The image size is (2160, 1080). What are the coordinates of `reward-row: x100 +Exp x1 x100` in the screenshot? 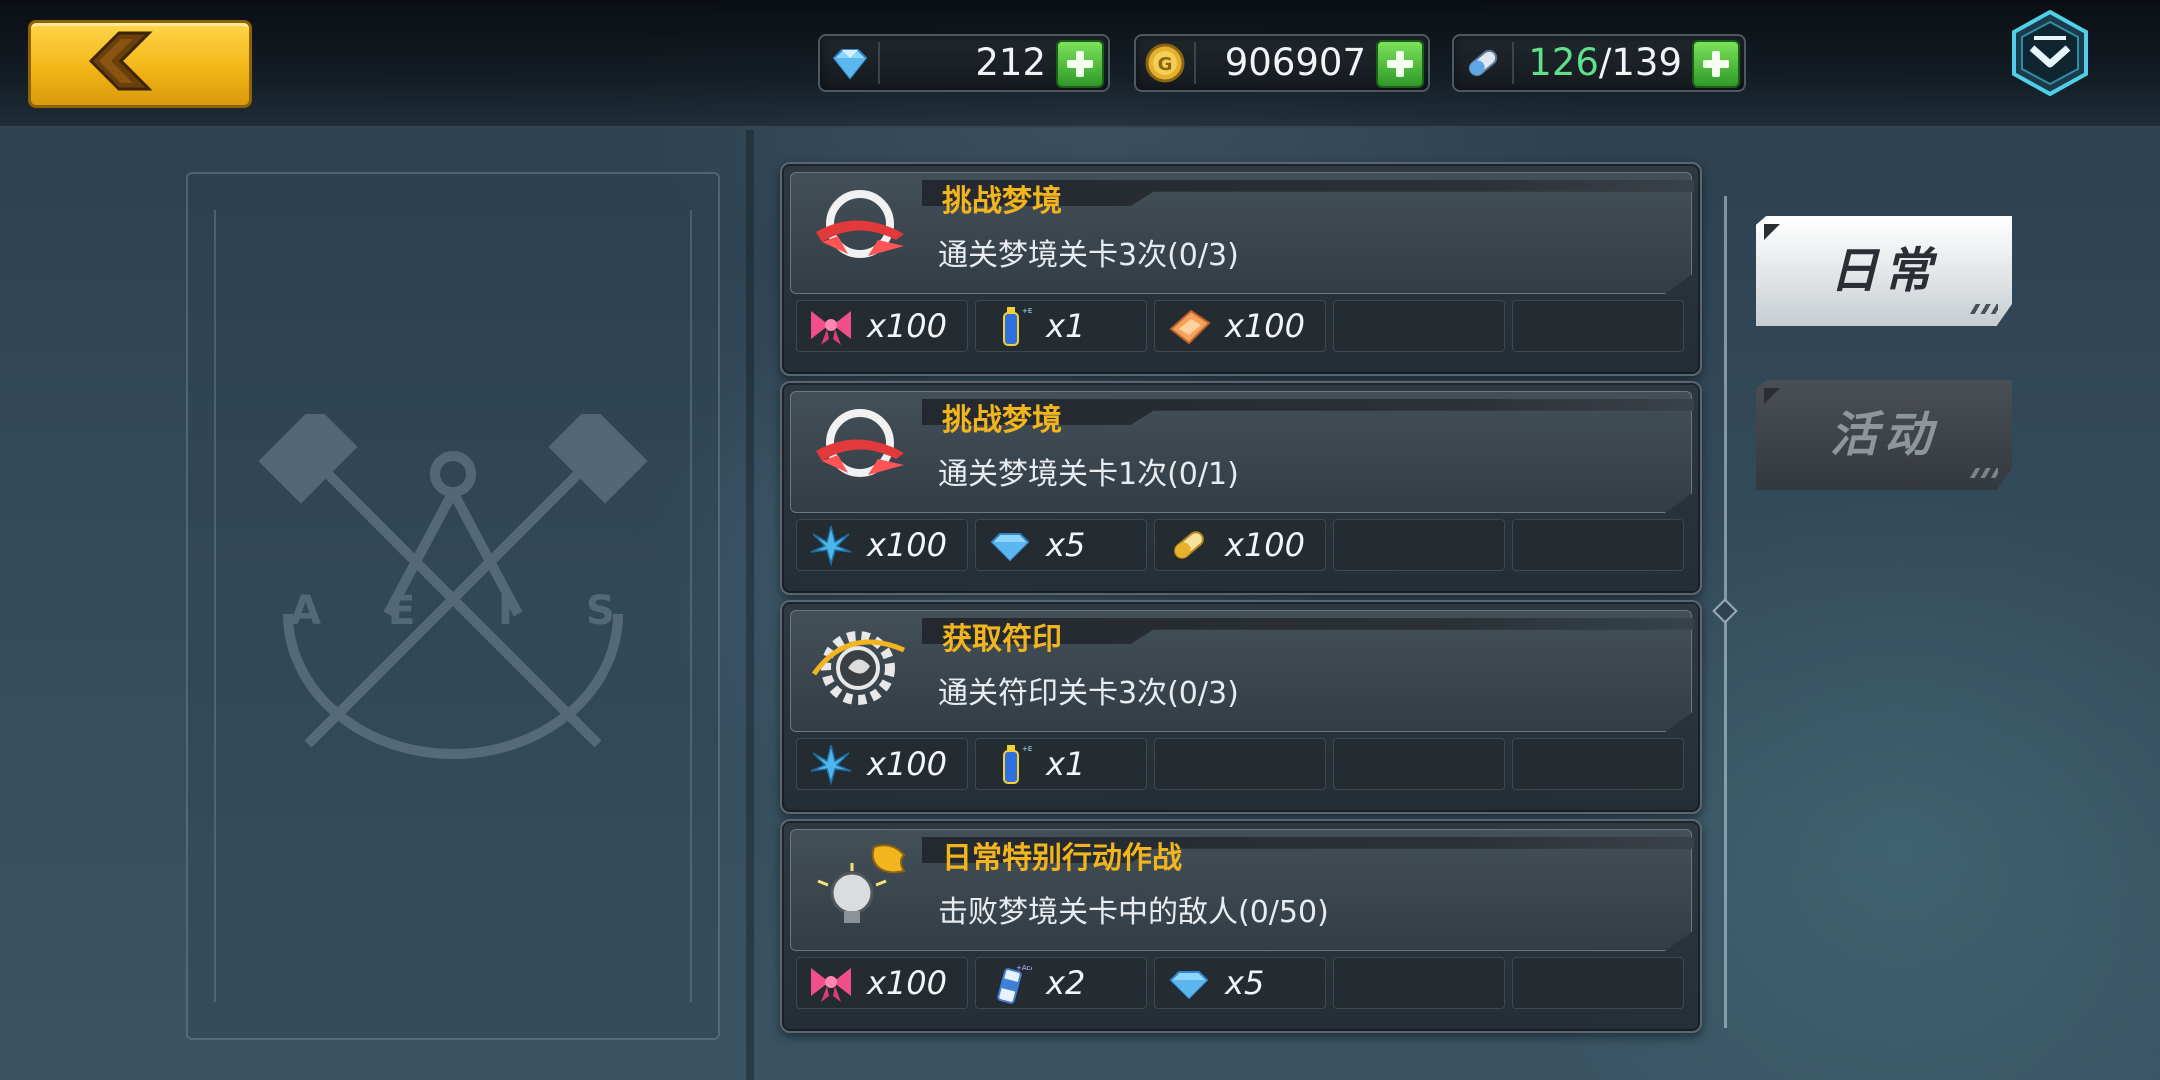 It's located at (1241, 326).